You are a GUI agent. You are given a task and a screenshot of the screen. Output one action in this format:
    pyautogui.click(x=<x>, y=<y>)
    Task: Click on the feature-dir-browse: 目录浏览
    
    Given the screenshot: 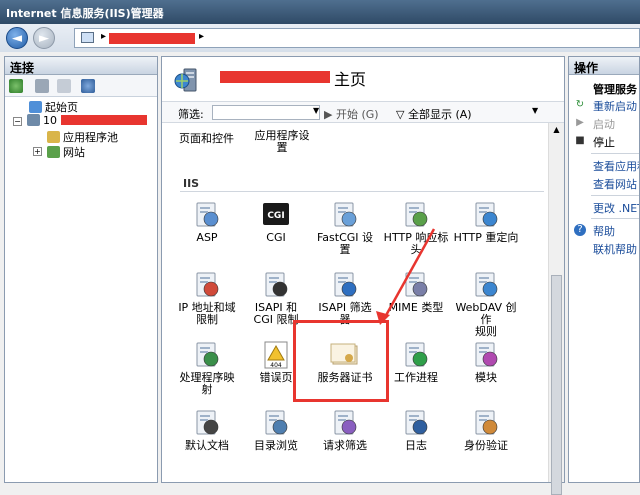 What is the action you would take?
    pyautogui.click(x=276, y=430)
    